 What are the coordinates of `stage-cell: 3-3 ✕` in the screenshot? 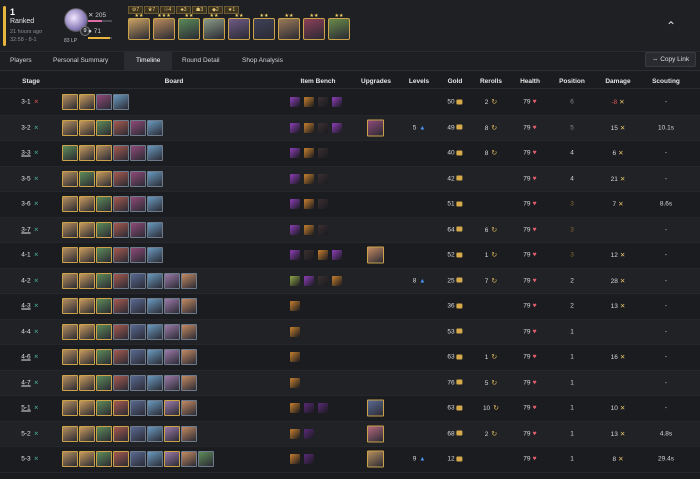 It's located at (29, 153).